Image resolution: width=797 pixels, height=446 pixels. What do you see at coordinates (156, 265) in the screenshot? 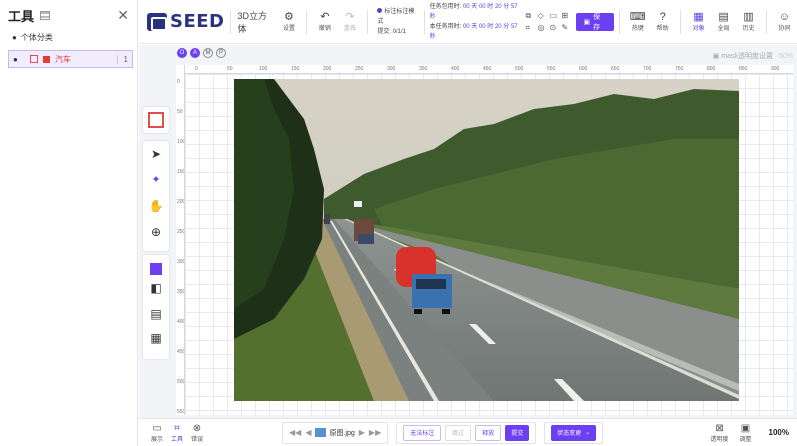
I see `fill-color-icon` at bounding box center [156, 265].